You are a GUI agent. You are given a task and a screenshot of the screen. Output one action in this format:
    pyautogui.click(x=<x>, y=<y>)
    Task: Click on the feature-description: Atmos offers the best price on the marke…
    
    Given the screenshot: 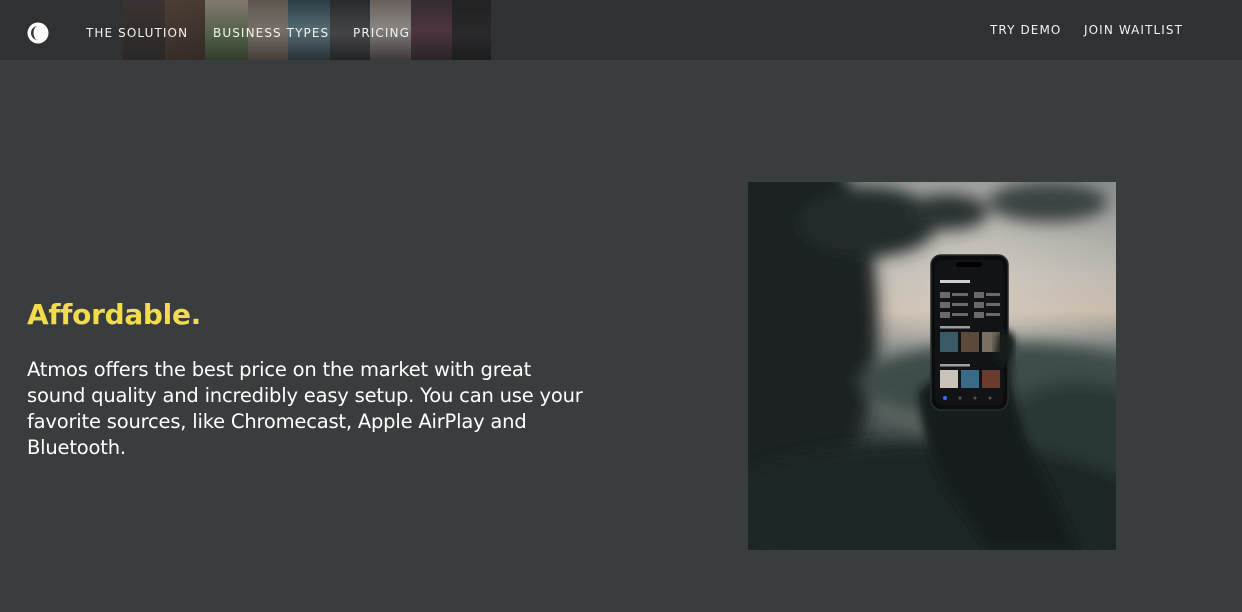 What is the action you would take?
    pyautogui.click(x=305, y=408)
    